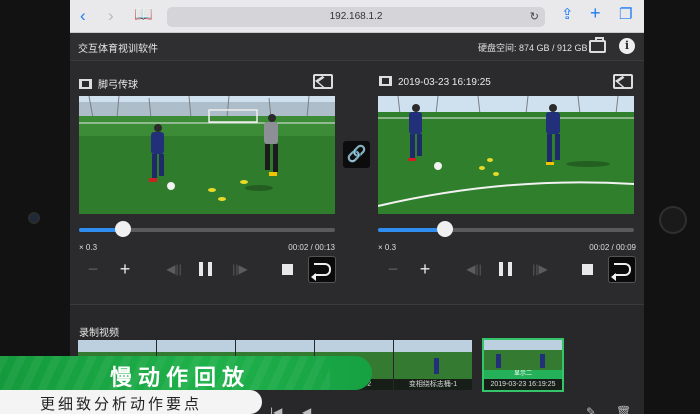 The image size is (700, 414). I want to click on recording-thumb: 变相绕标志桶-1, so click(433, 365).